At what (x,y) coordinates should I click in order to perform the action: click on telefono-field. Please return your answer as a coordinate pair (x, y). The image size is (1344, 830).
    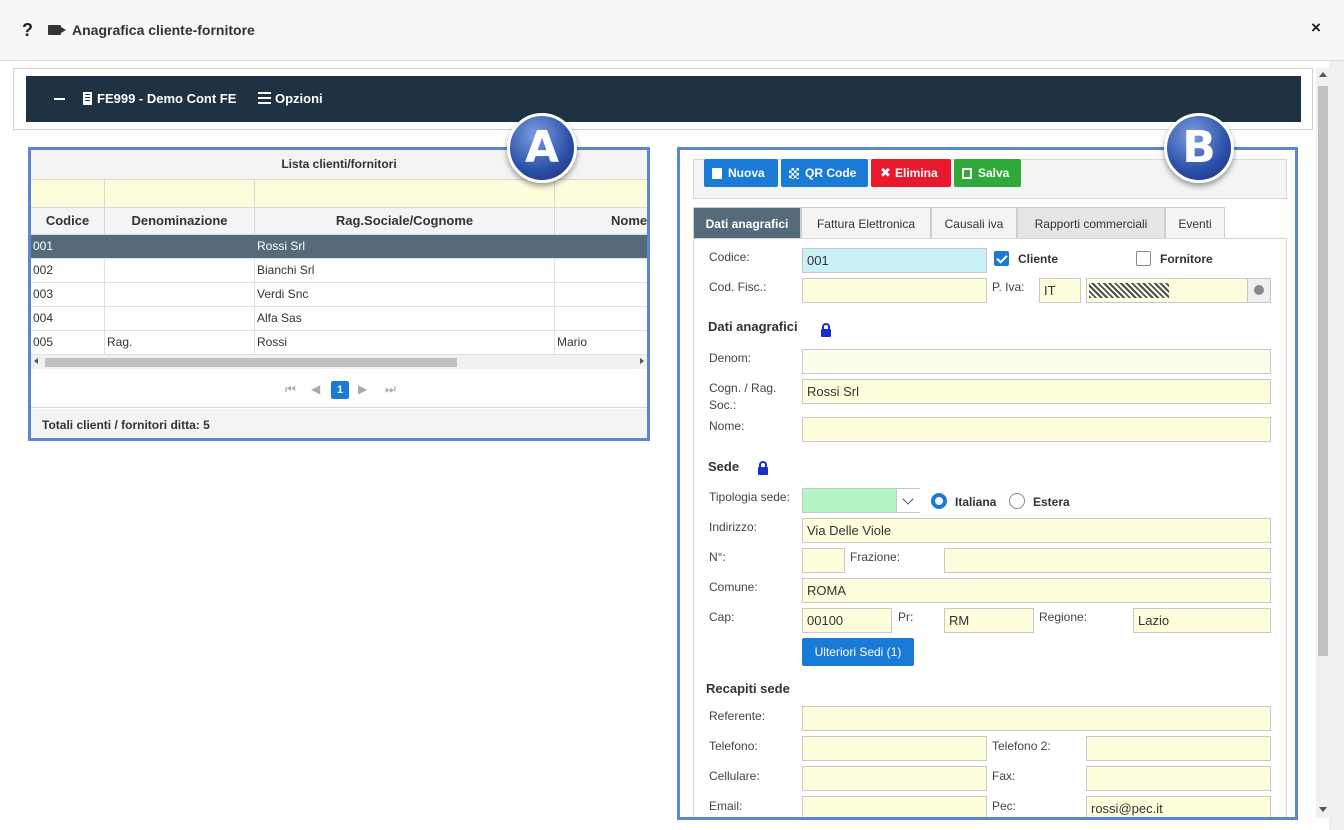
    Looking at the image, I should click on (894, 748).